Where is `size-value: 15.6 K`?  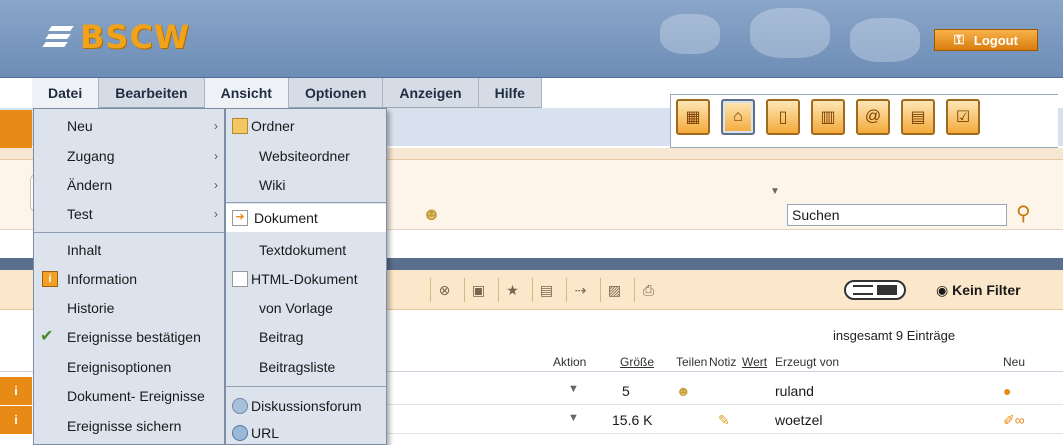 size-value: 15.6 K is located at coordinates (632, 420).